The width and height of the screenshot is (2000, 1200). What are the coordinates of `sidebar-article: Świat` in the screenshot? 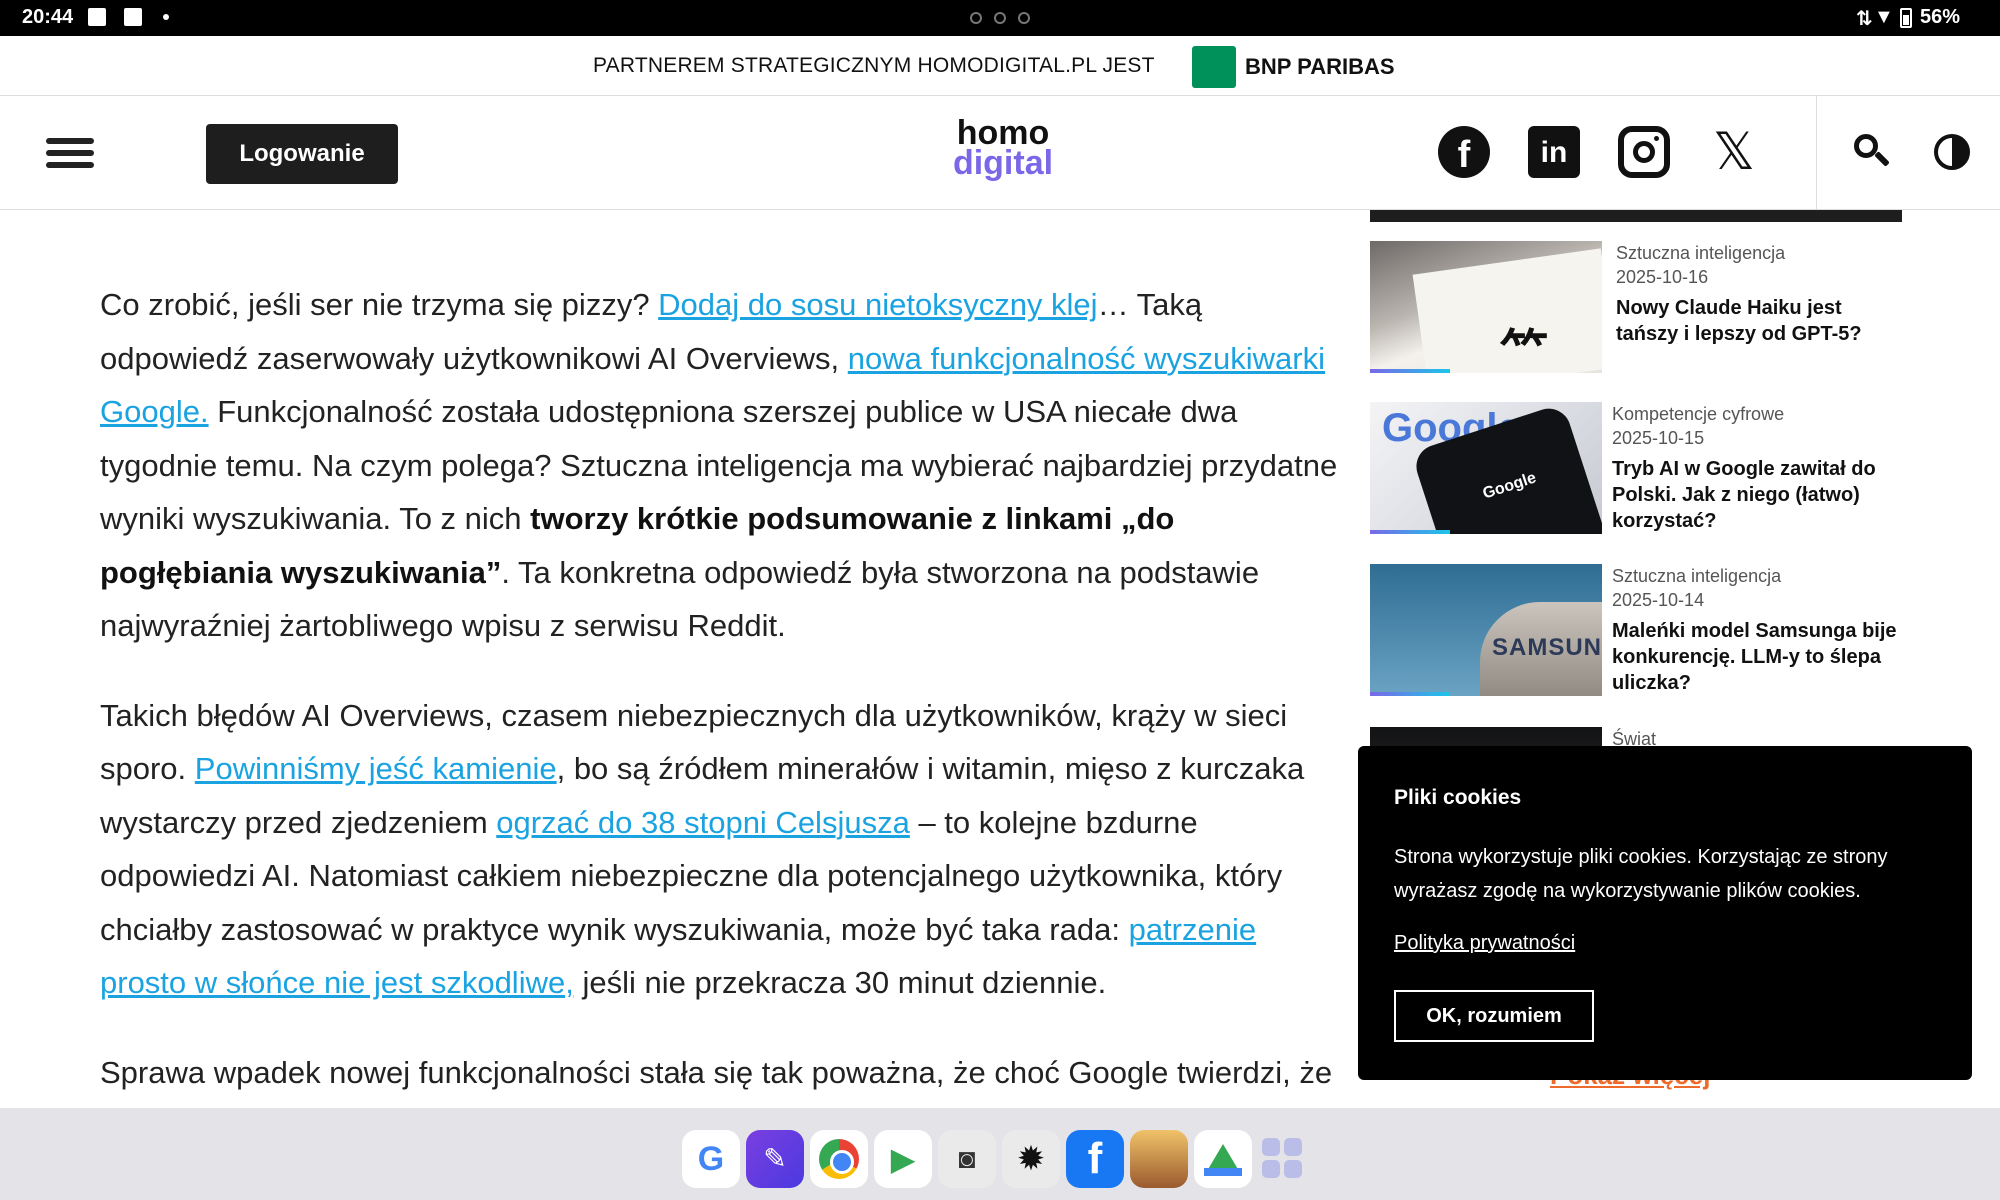 It's located at (1636, 737).